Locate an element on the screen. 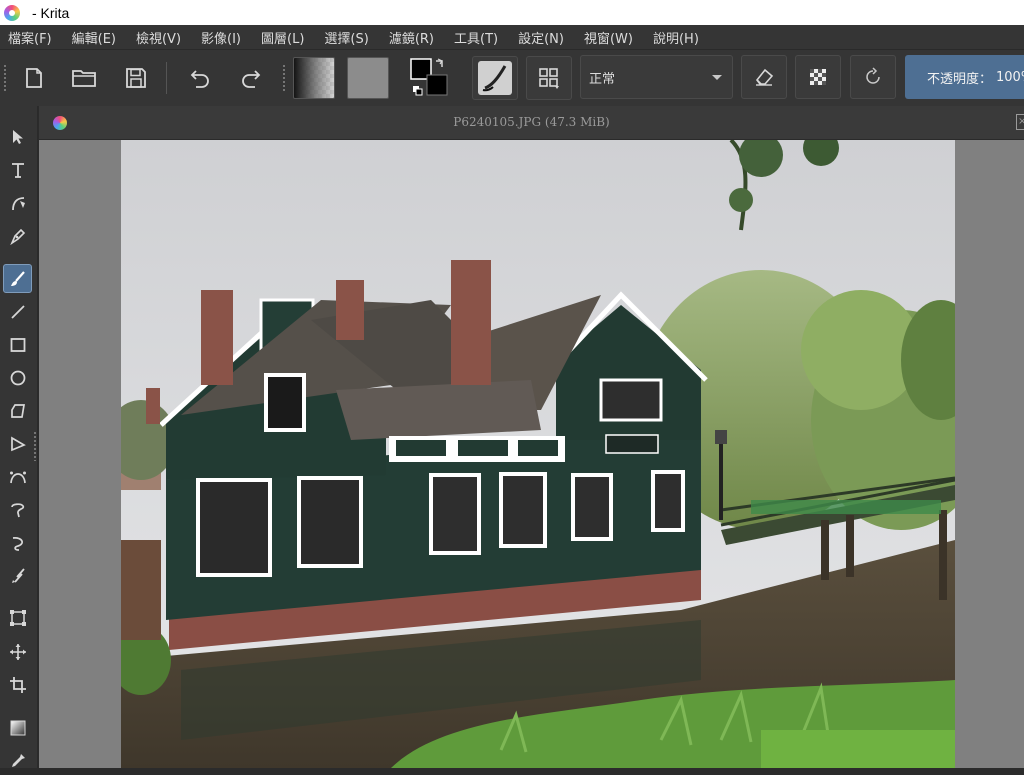 The width and height of the screenshot is (1024, 775). new-document-icon is located at coordinates (34, 78).